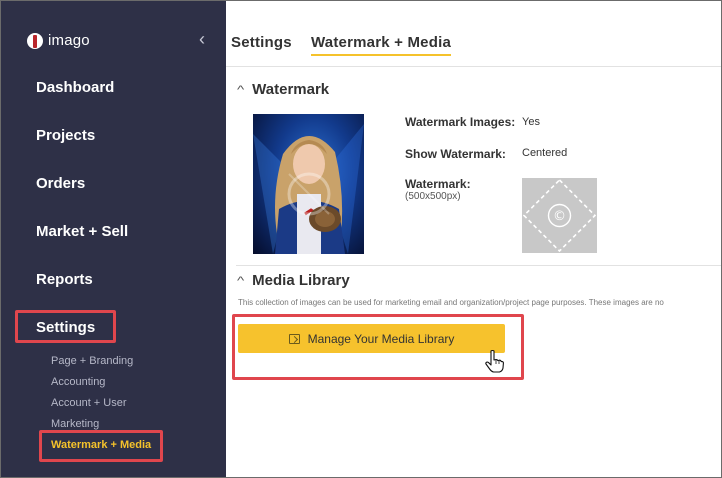 The width and height of the screenshot is (722, 478). I want to click on sidebar-item-orders: Orders, so click(60, 183).